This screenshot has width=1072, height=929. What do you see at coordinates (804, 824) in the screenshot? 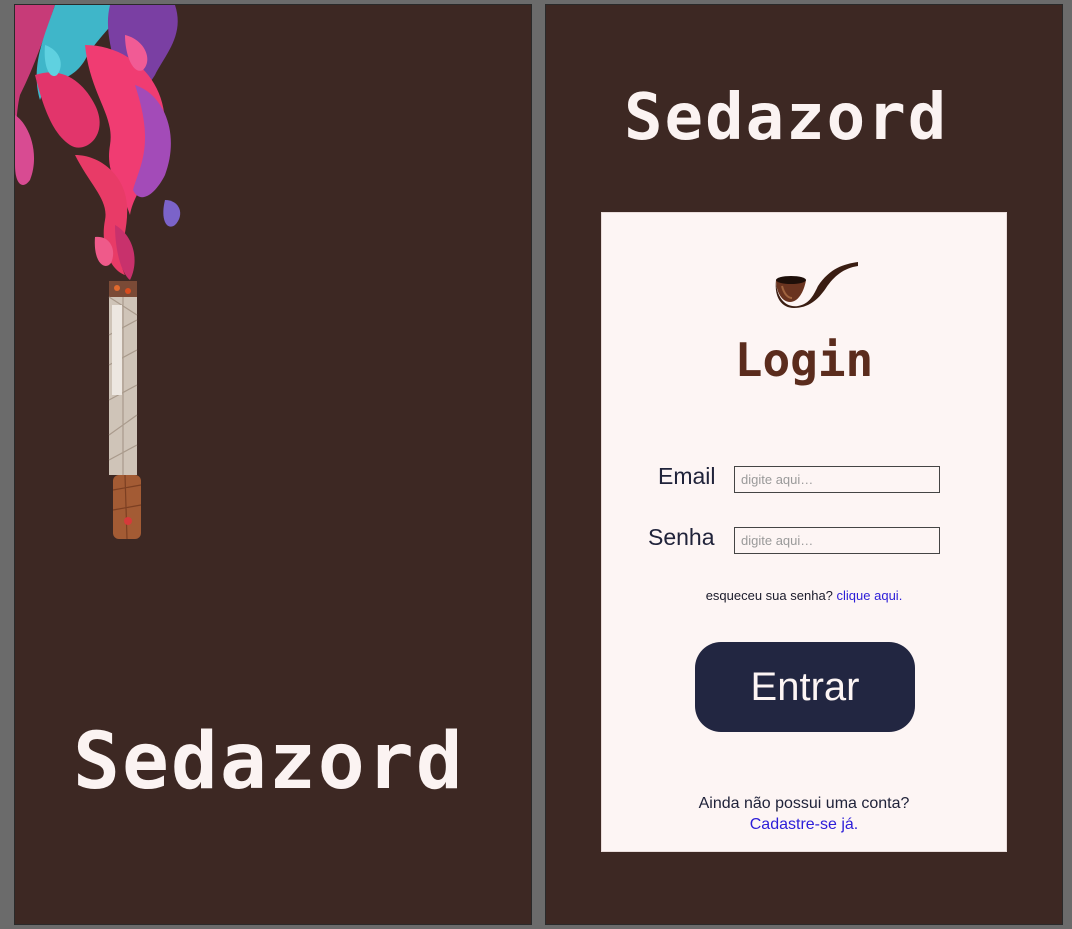
I see `signup-link: Cadastre-se já.` at bounding box center [804, 824].